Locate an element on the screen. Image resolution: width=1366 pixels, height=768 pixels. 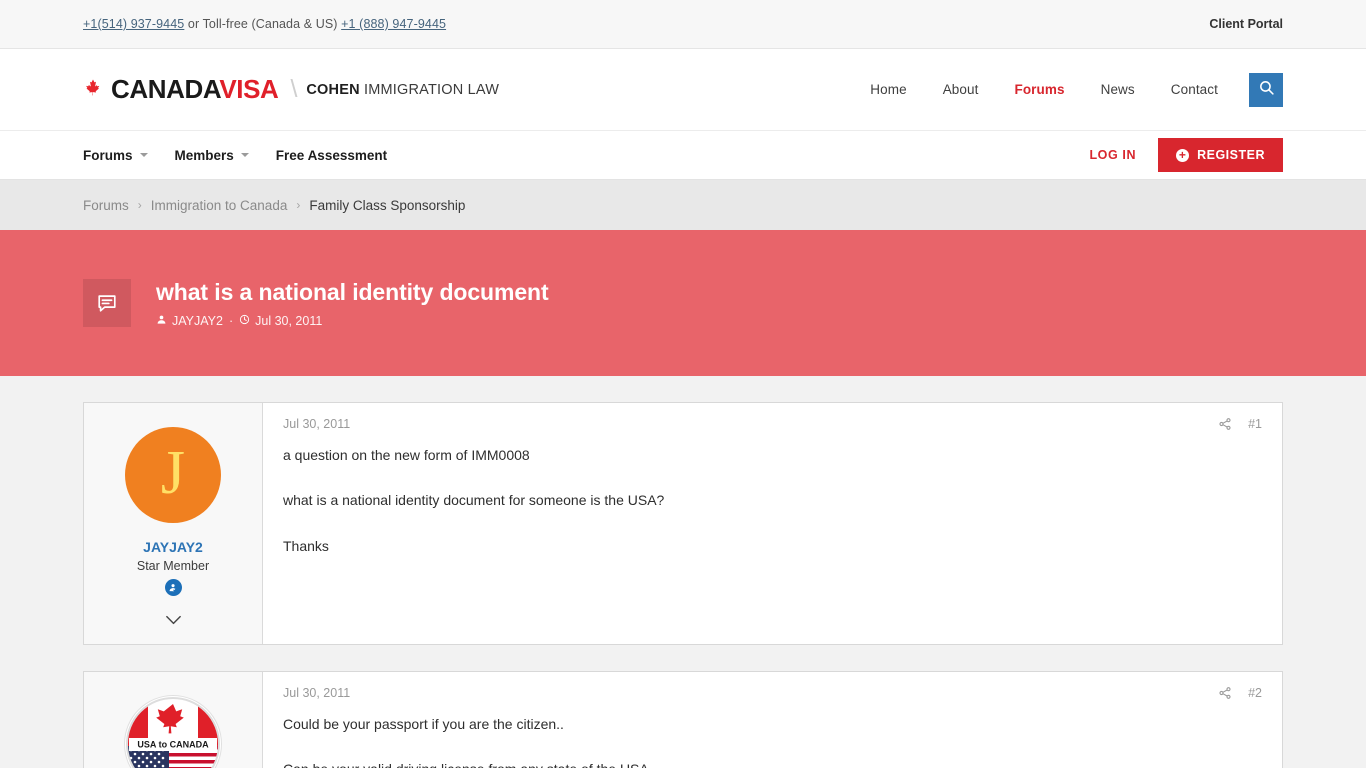
register-button: + REGISTER is located at coordinates (1220, 155).